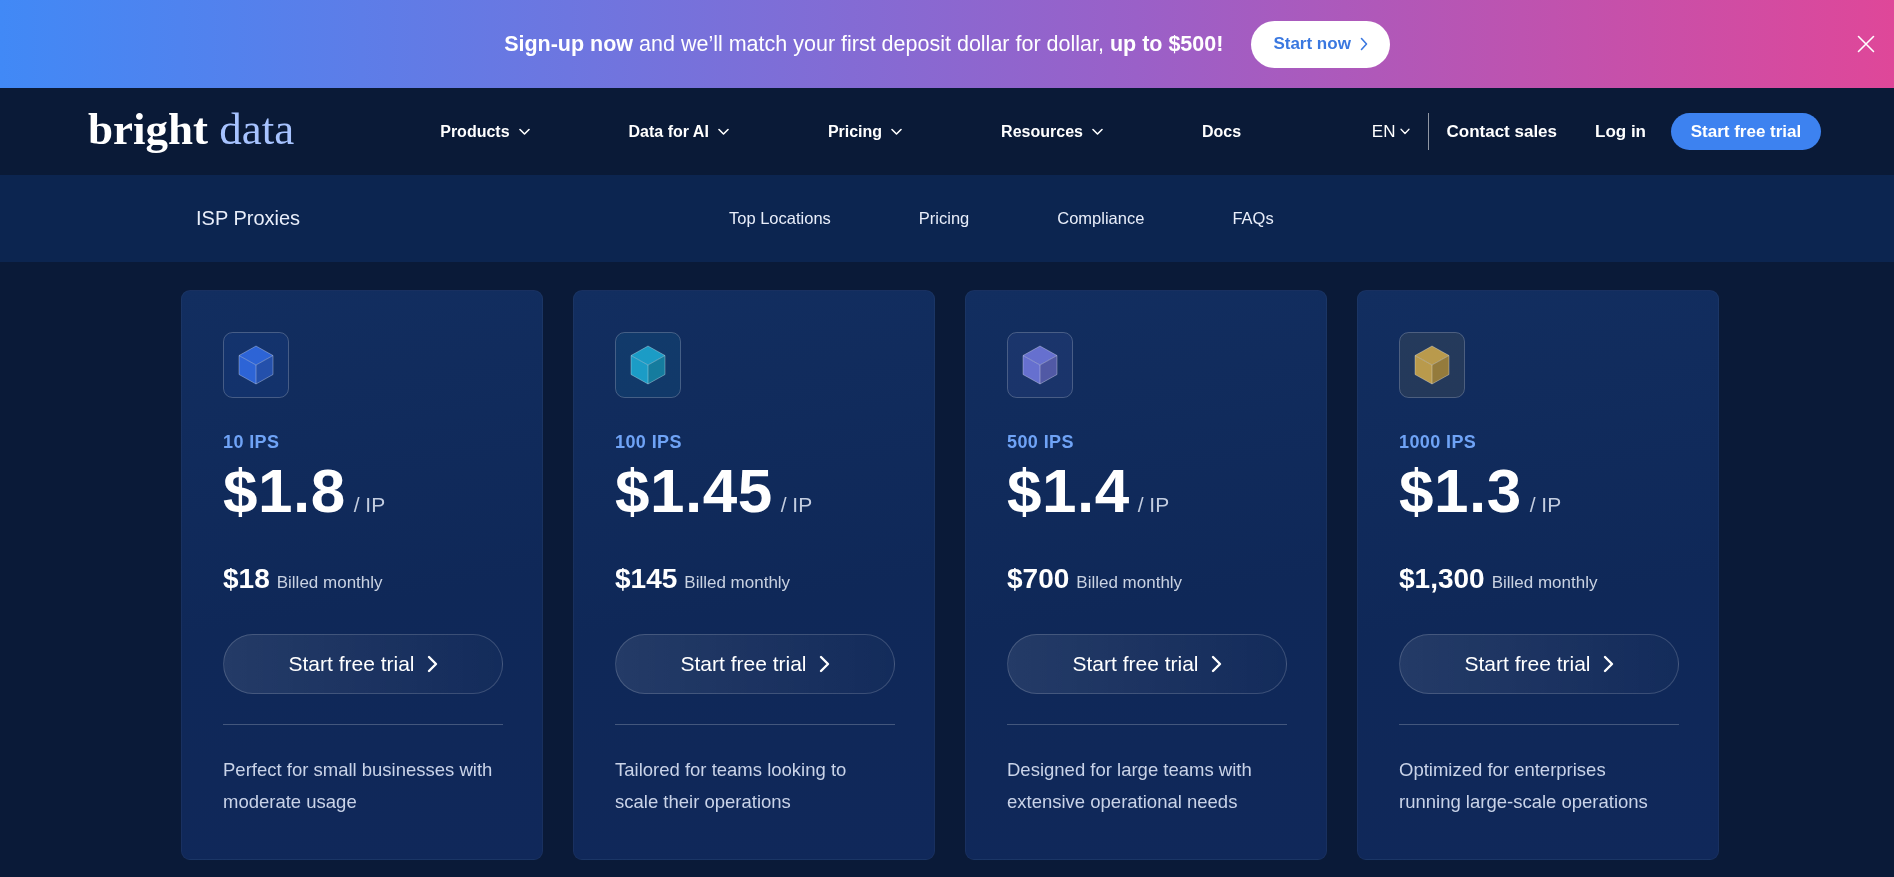  I want to click on chevron-down-icon, so click(1405, 131).